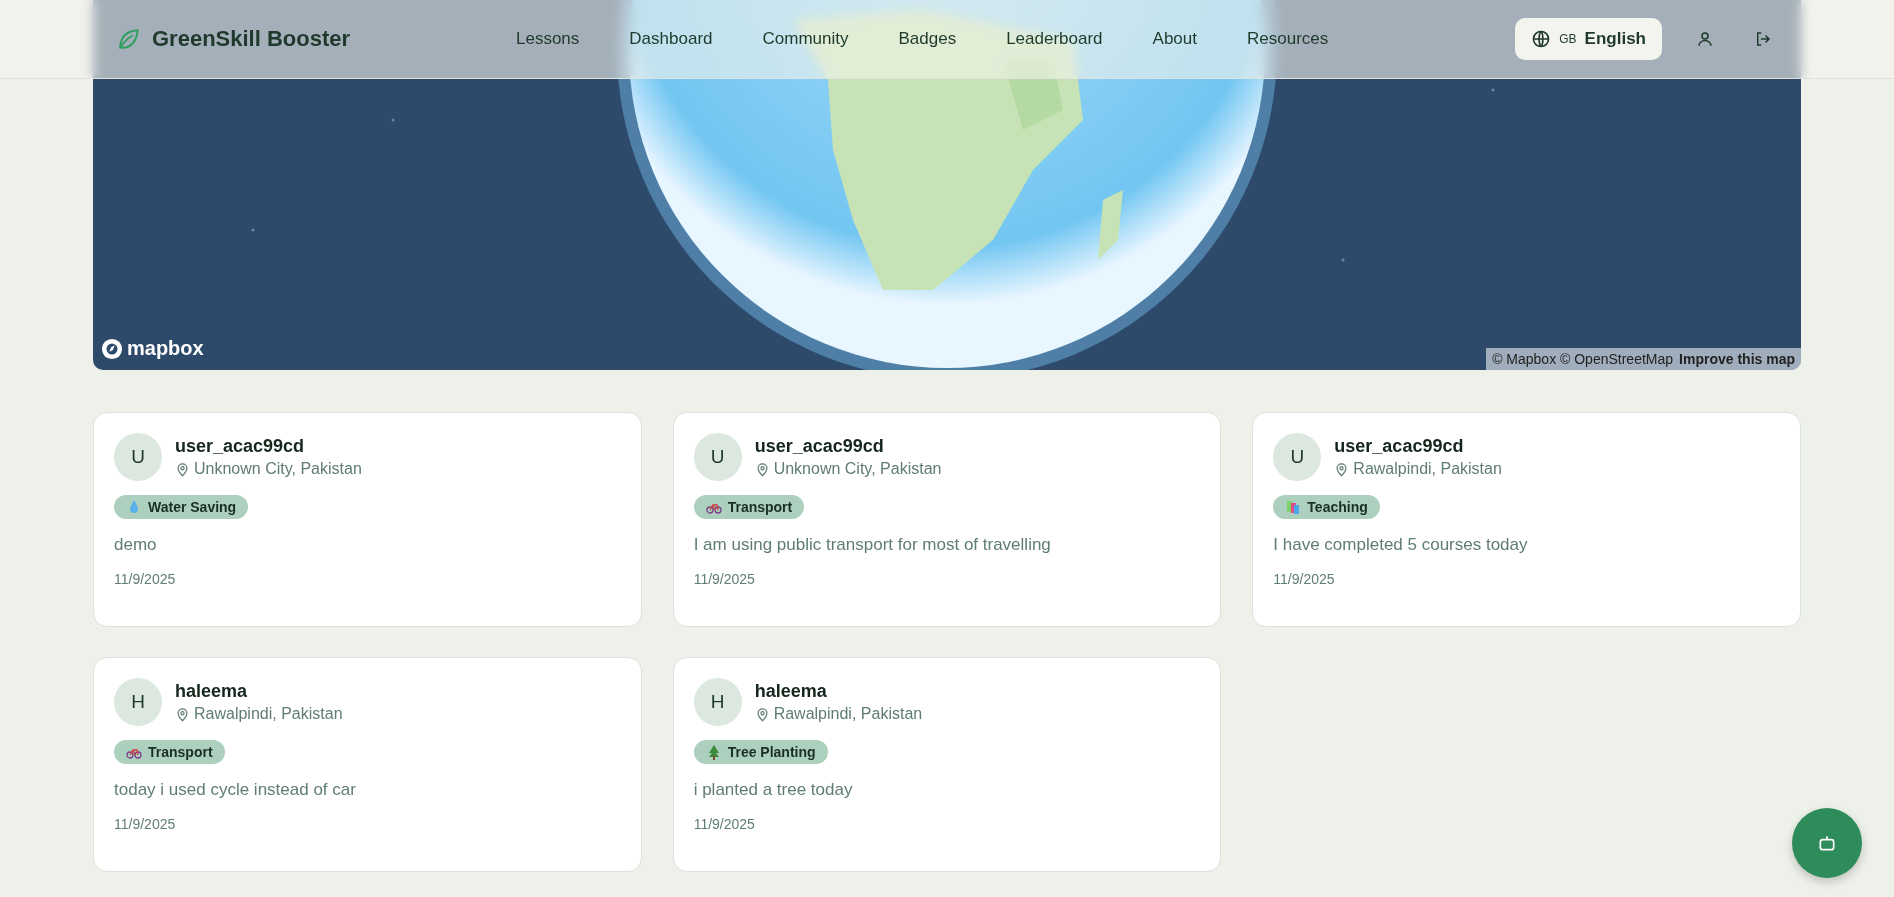 This screenshot has height=897, width=1894. I want to click on chatbot-button, so click(1827, 843).